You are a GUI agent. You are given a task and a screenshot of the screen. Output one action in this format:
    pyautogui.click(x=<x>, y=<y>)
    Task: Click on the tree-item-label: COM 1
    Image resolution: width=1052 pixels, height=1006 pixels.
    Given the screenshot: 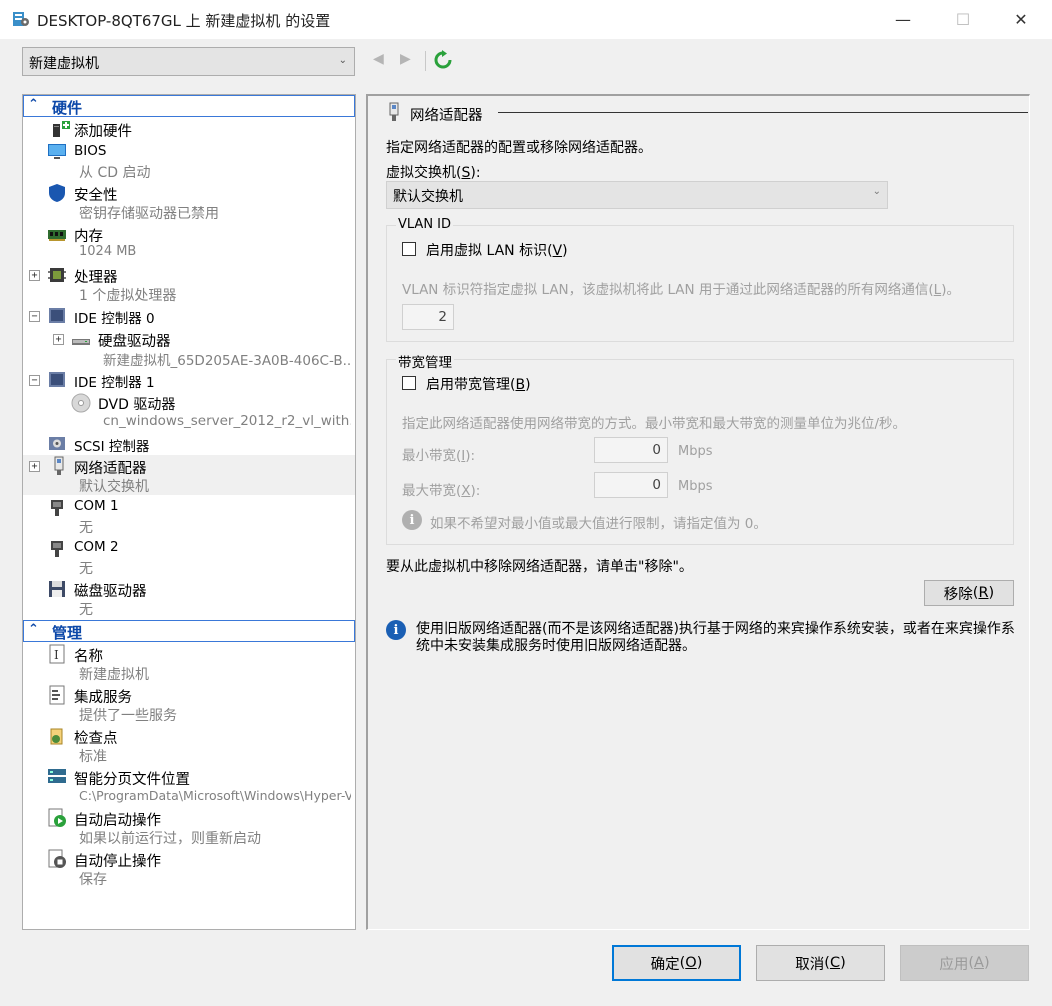 What is the action you would take?
    pyautogui.click(x=96, y=506)
    